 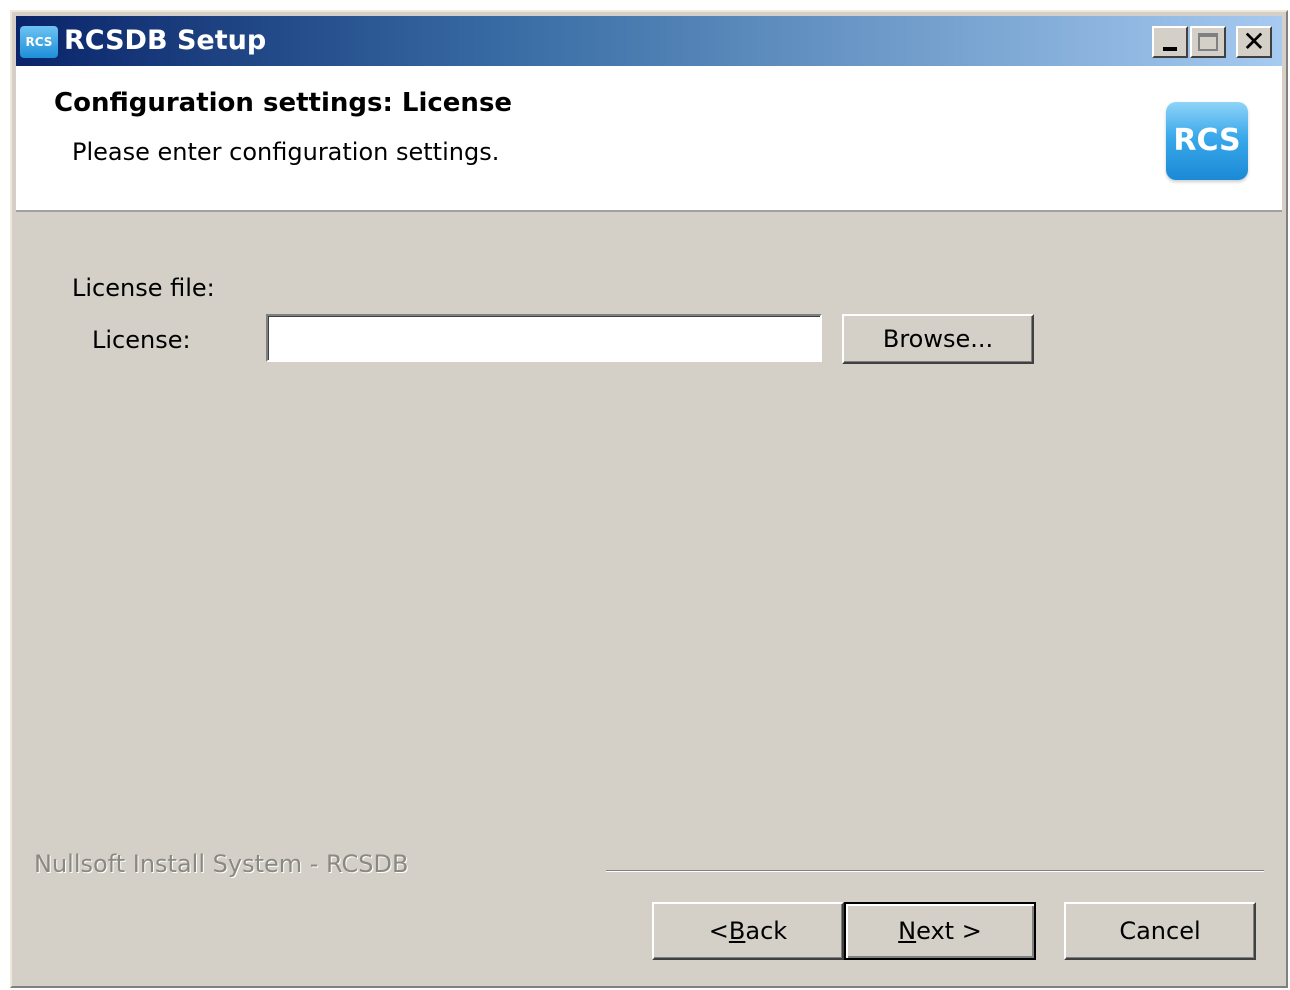 I want to click on installer-branding: Nullsoft Install System - RCSDB, so click(x=221, y=864).